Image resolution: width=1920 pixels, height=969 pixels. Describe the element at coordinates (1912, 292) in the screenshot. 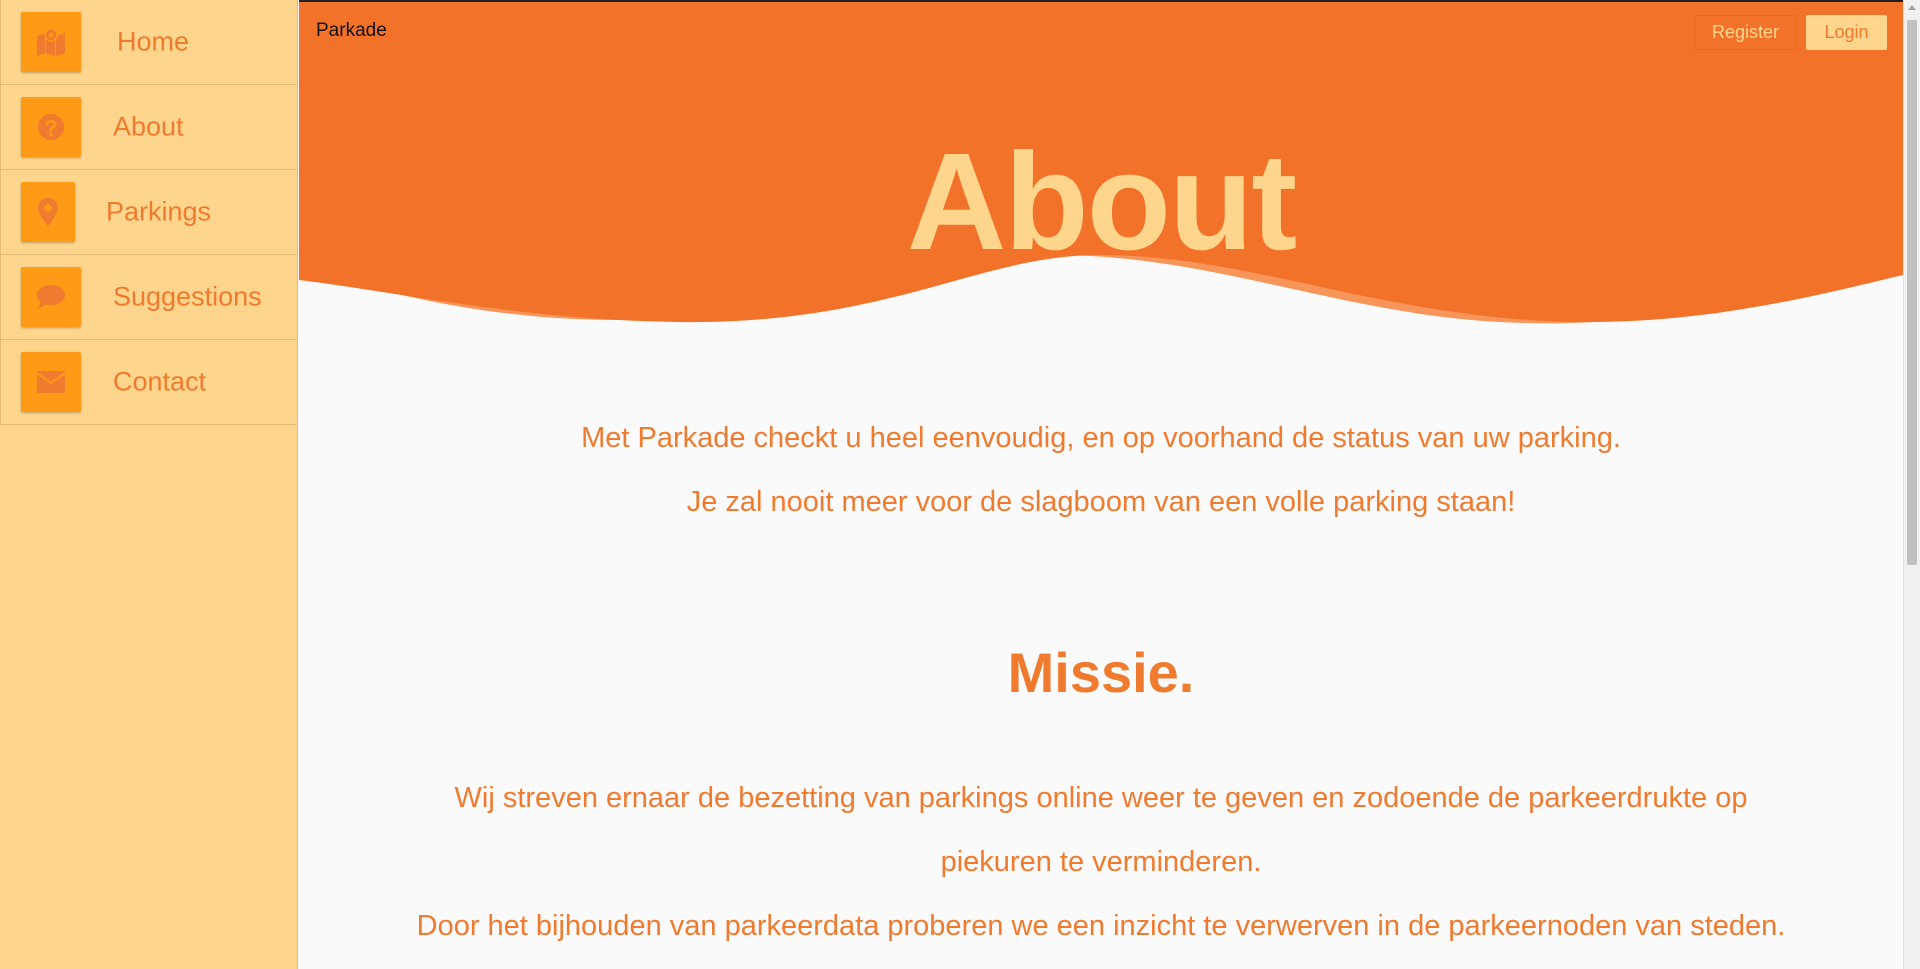

I see `scrollbar-thumb` at that location.